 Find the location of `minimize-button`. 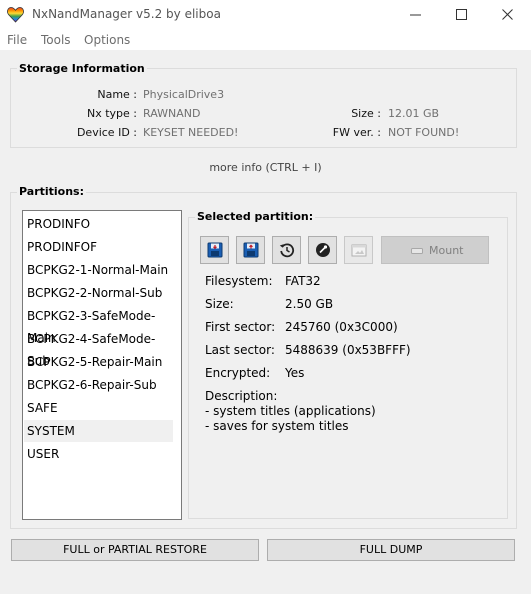

minimize-button is located at coordinates (416, 15).